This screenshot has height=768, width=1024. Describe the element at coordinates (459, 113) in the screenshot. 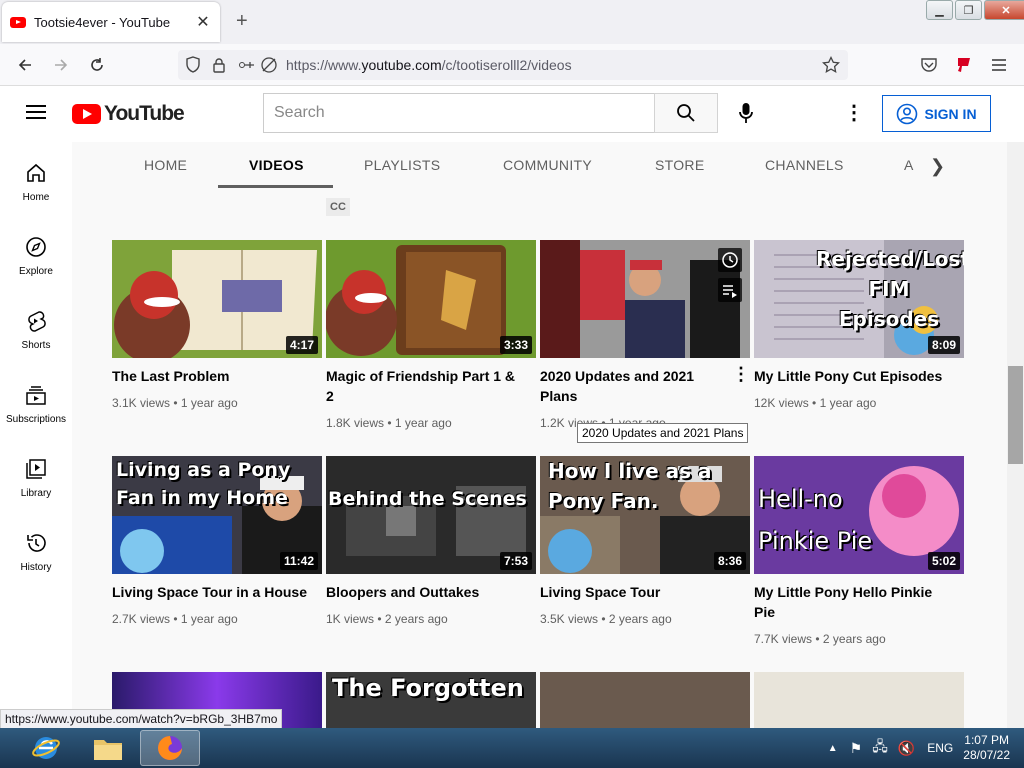

I see `search-input: Search` at that location.